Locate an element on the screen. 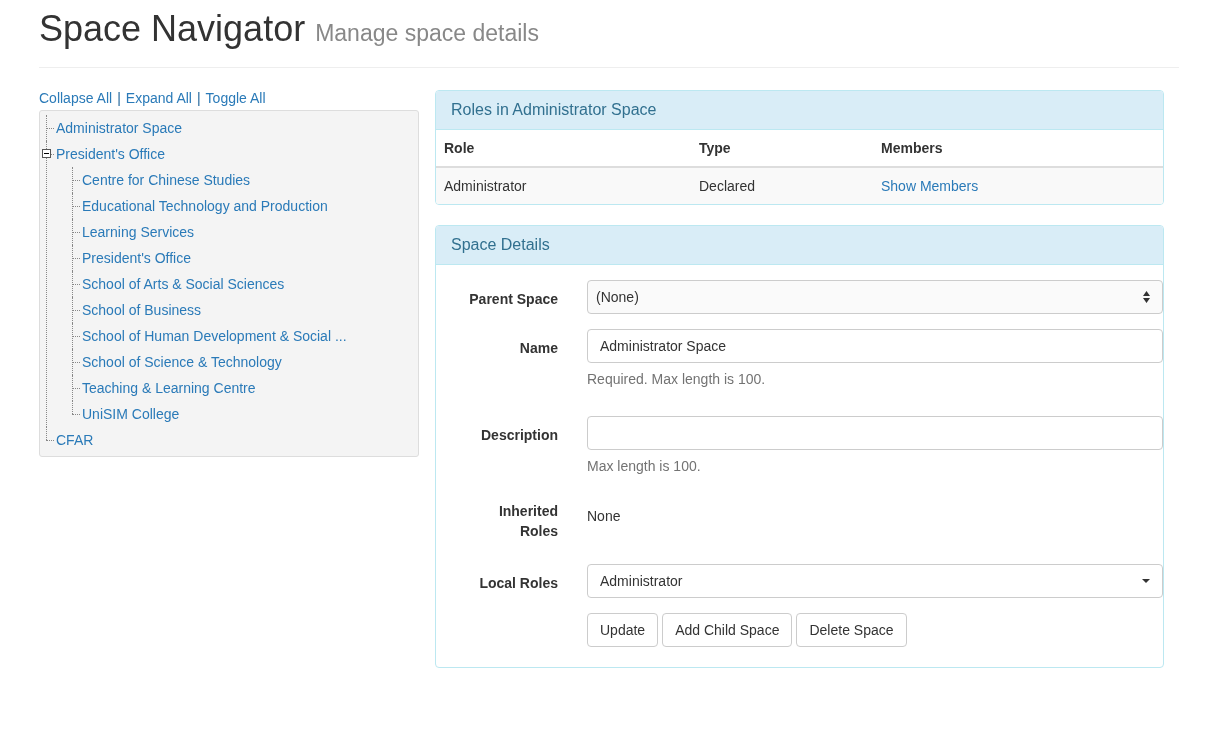 Image resolution: width=1206 pixels, height=733 pixels. field-label: Parent Space is located at coordinates (513, 299).